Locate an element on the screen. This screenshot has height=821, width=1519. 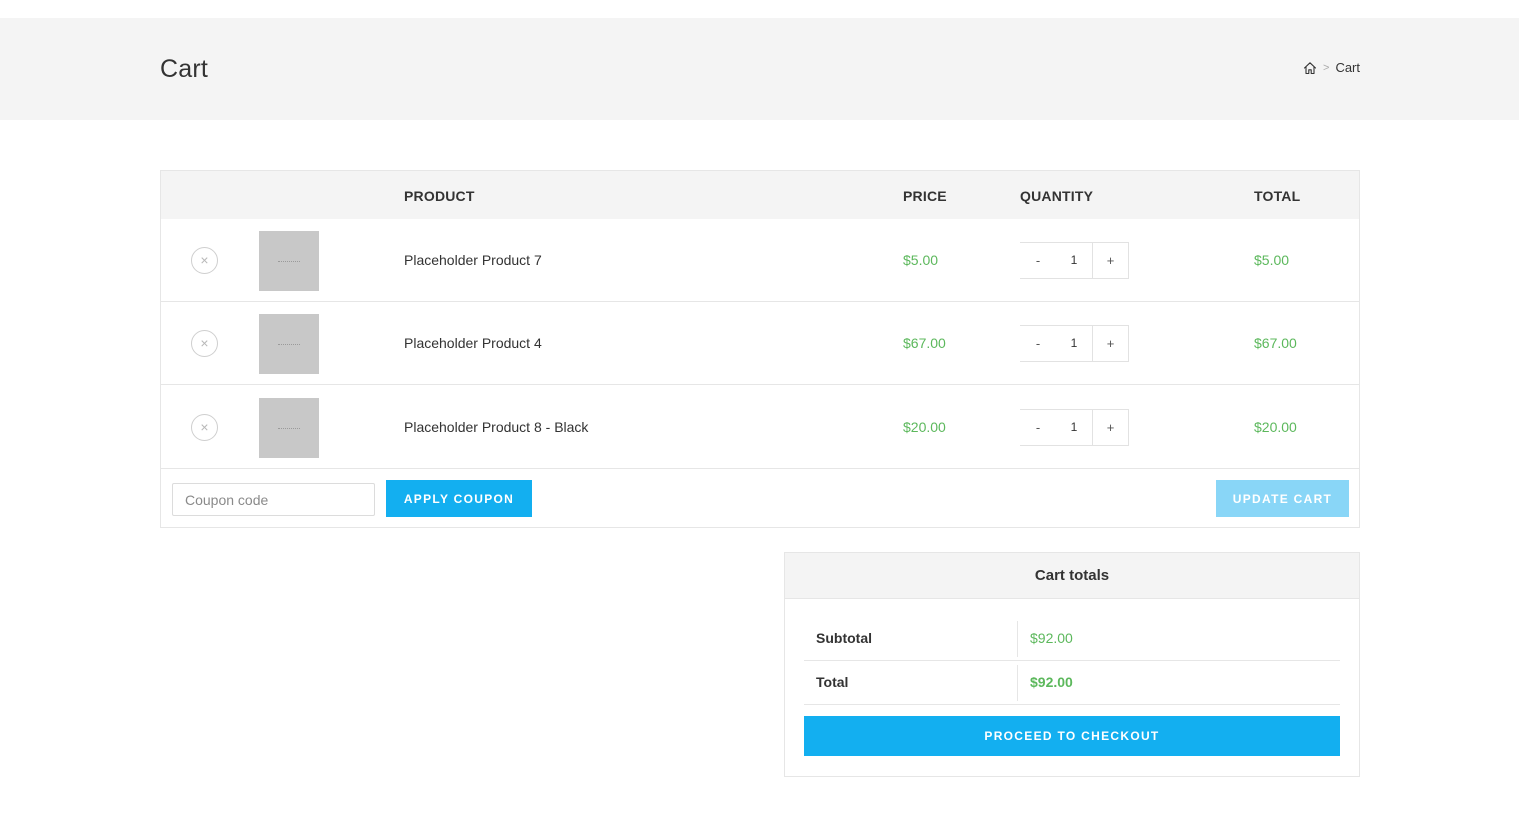
product-price: $67.00 is located at coordinates (924, 343).